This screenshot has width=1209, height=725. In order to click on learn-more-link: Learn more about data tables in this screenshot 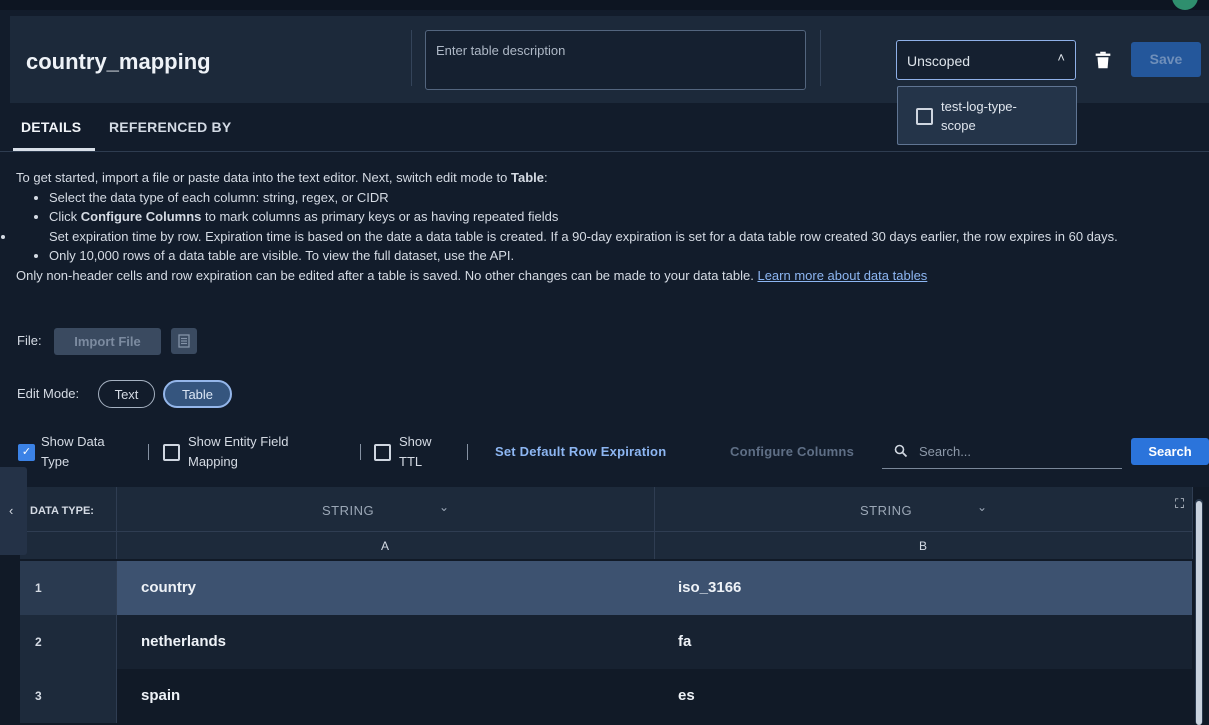, I will do `click(842, 275)`.